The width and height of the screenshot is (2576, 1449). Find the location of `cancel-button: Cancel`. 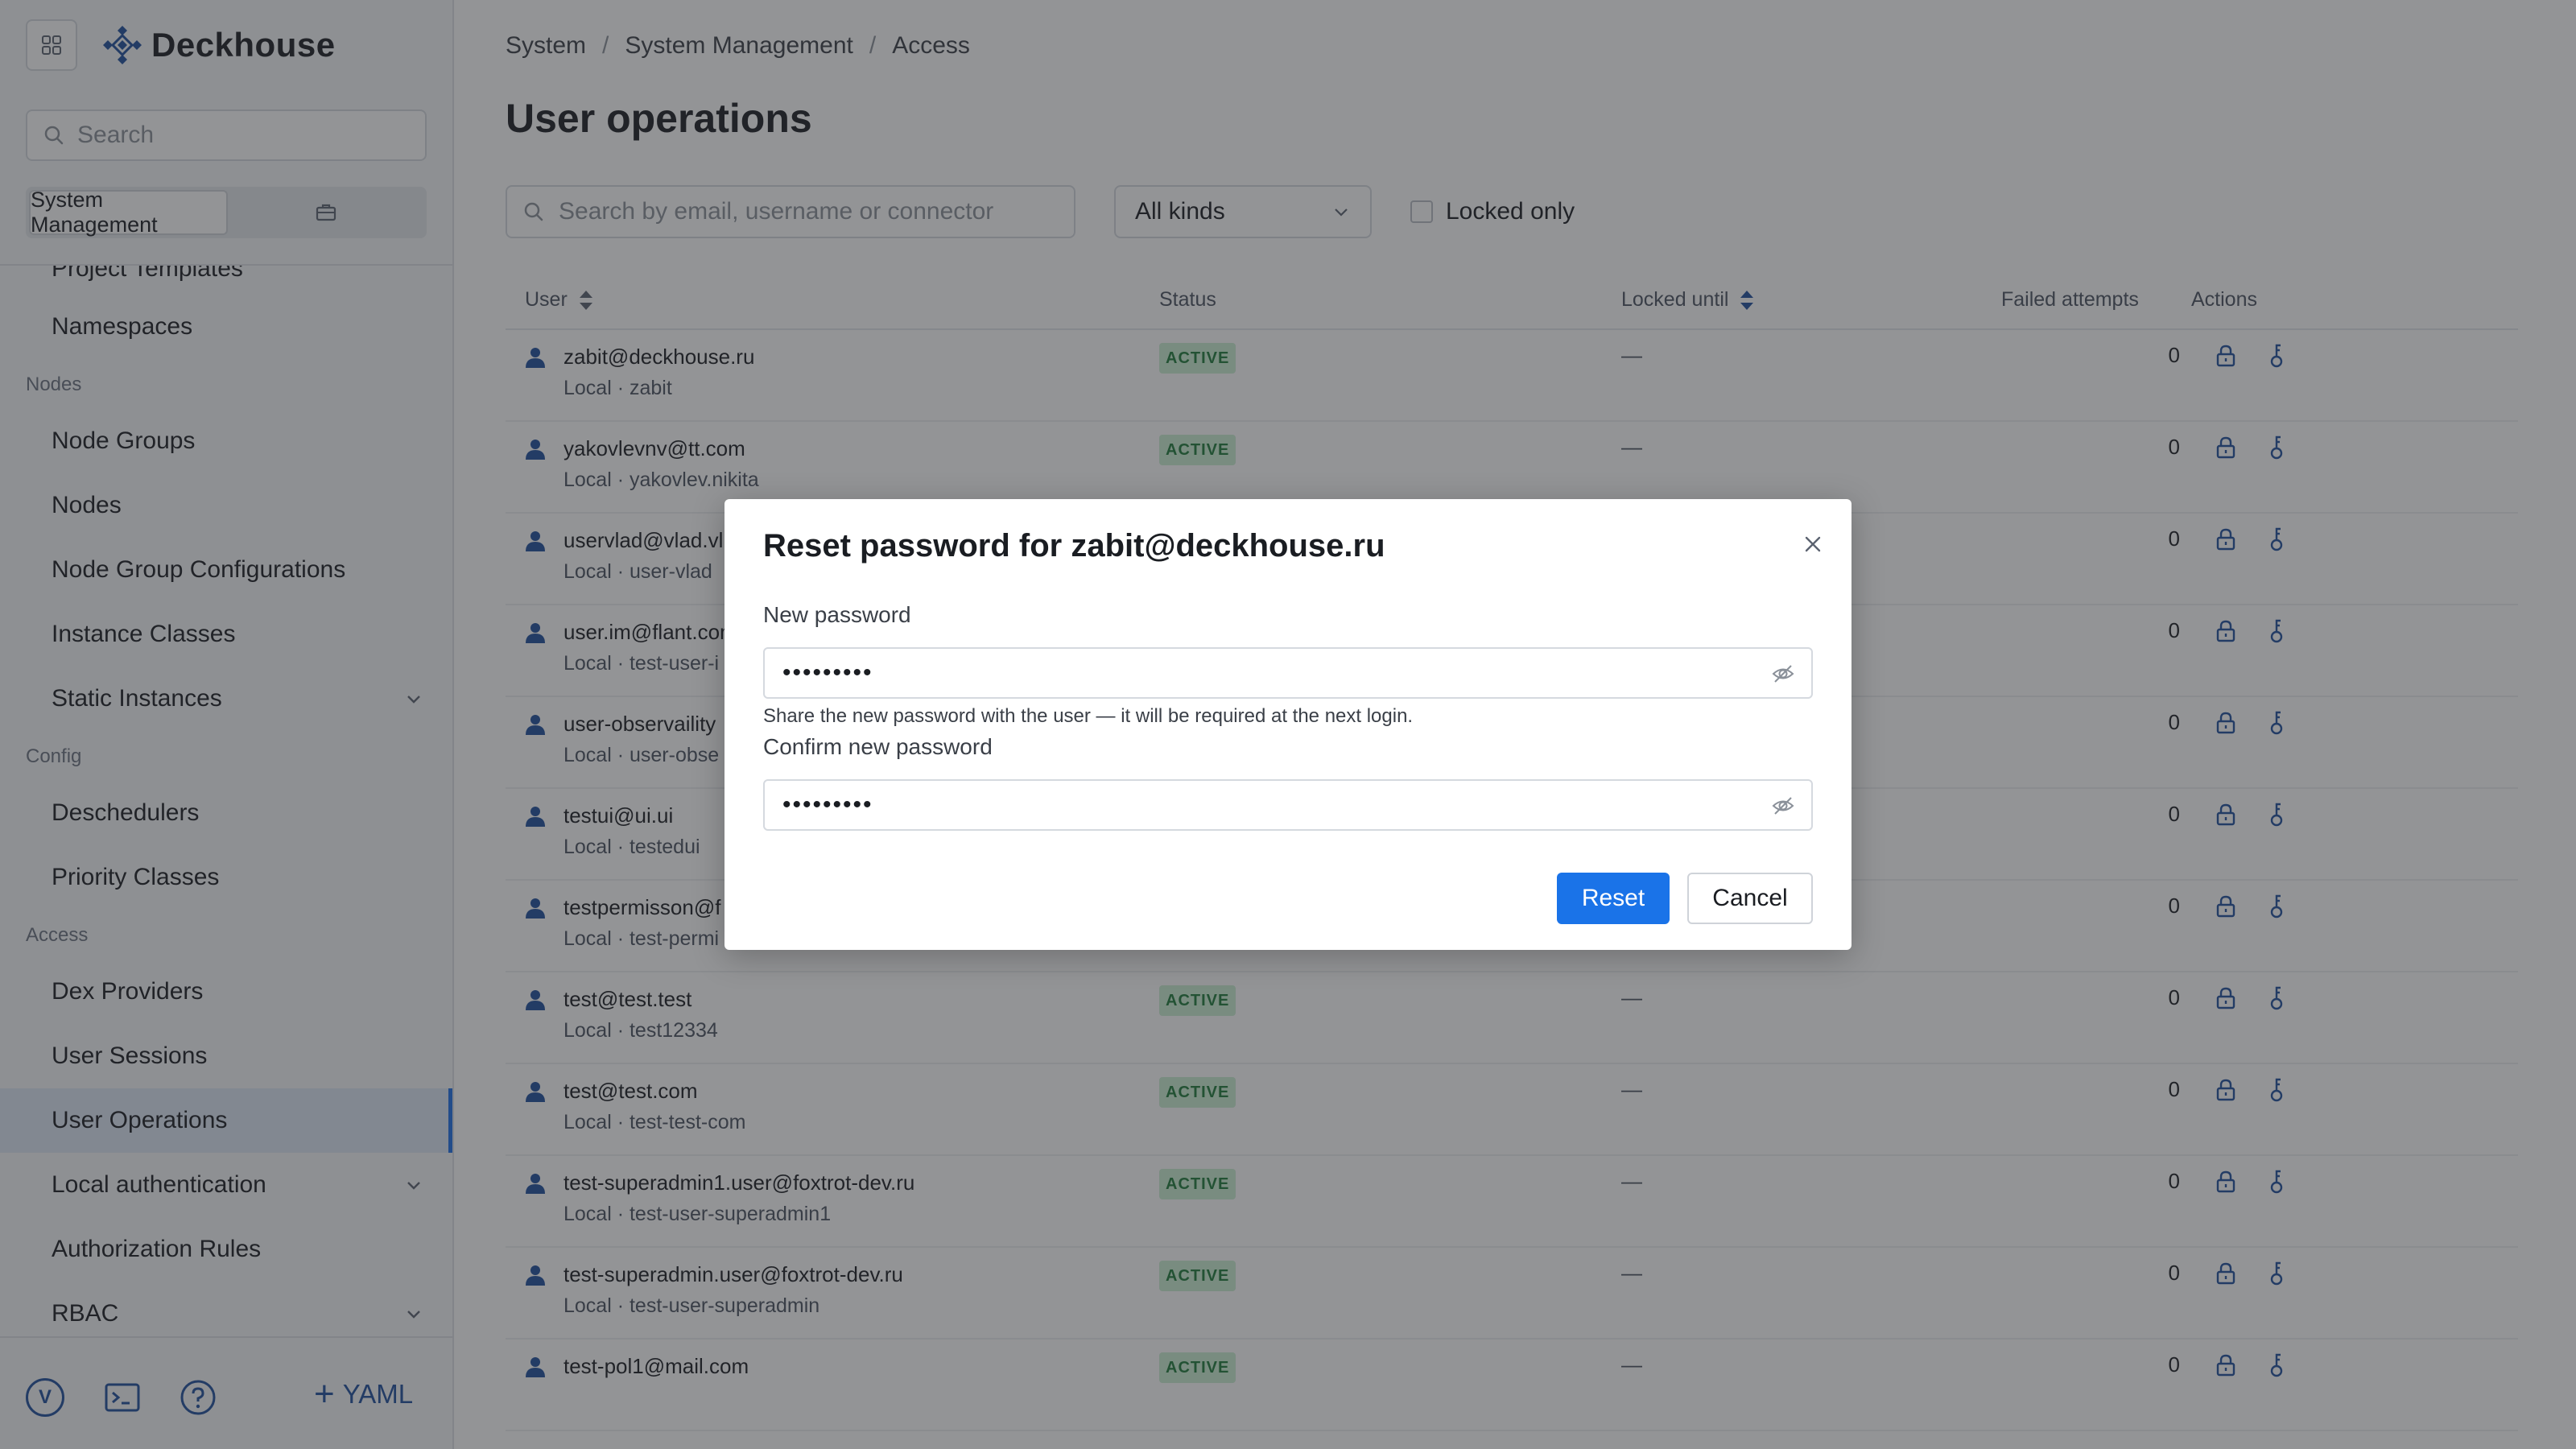

cancel-button: Cancel is located at coordinates (1750, 898).